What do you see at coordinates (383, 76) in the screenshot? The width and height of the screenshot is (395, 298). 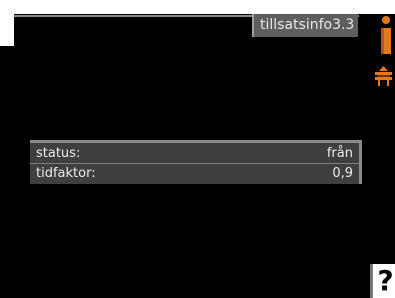 I see `radiator-icon` at bounding box center [383, 76].